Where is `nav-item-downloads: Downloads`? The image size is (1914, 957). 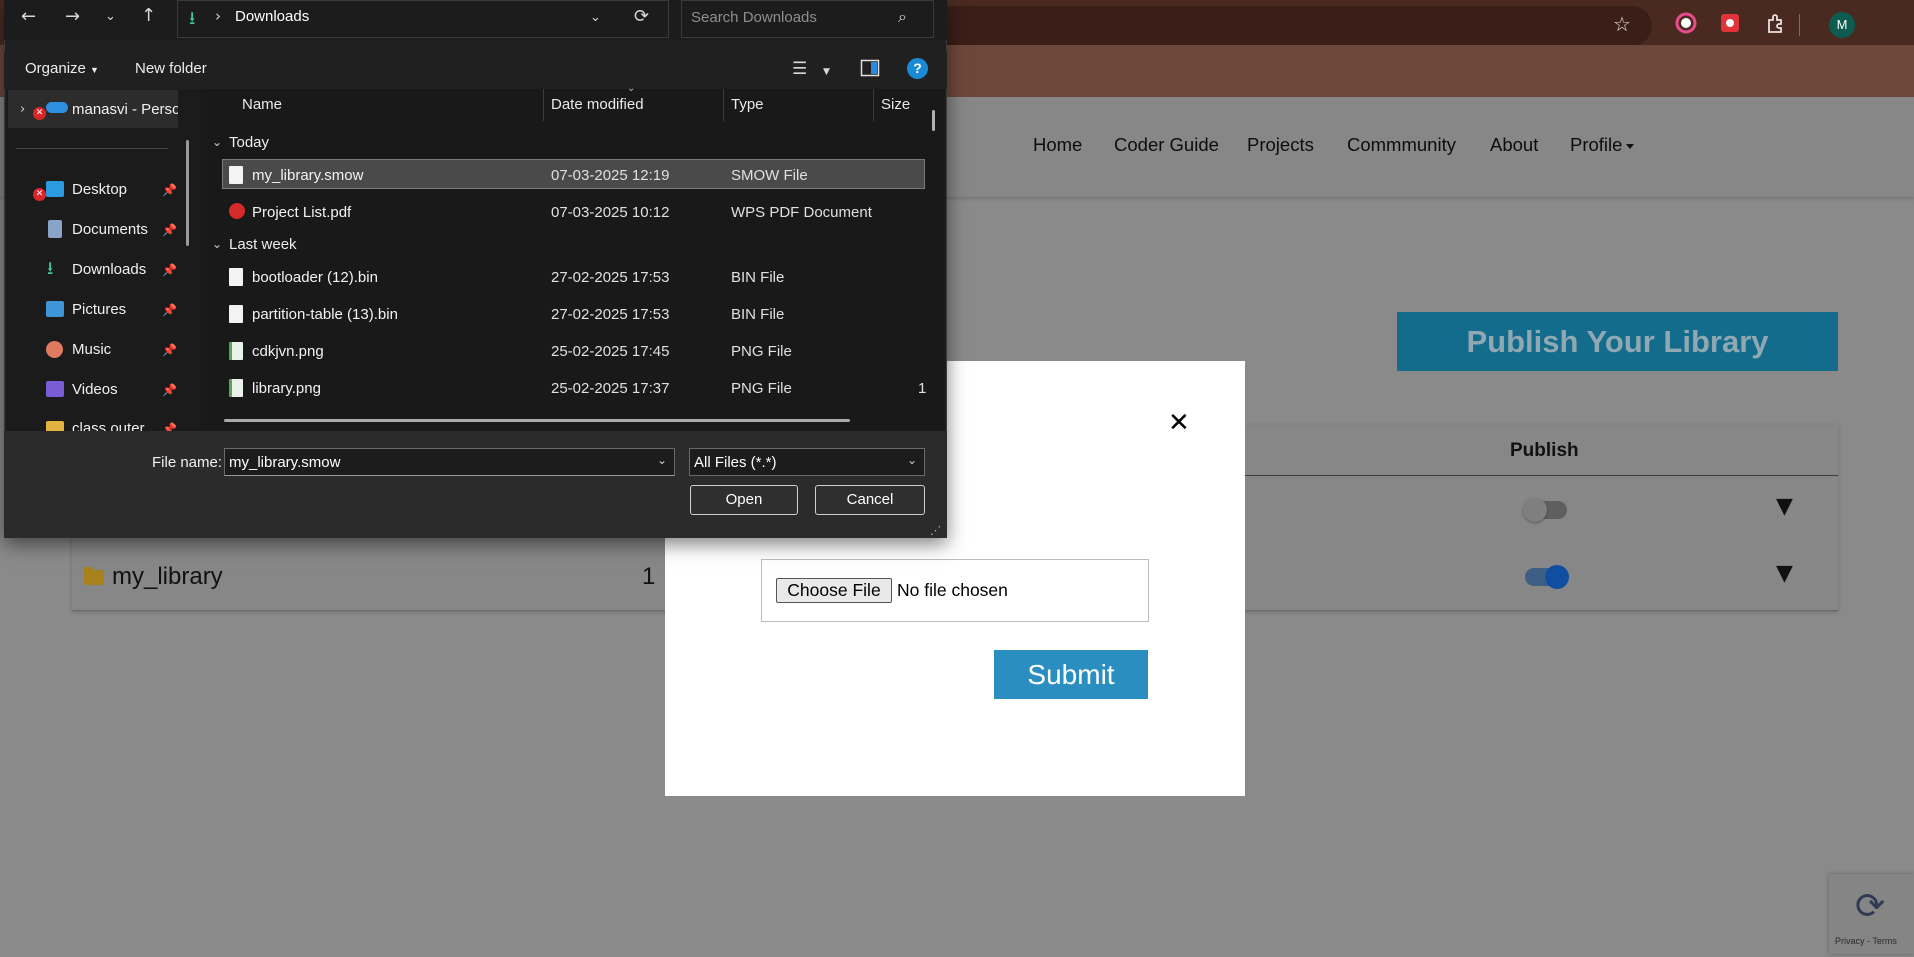 nav-item-downloads: Downloads is located at coordinates (109, 269).